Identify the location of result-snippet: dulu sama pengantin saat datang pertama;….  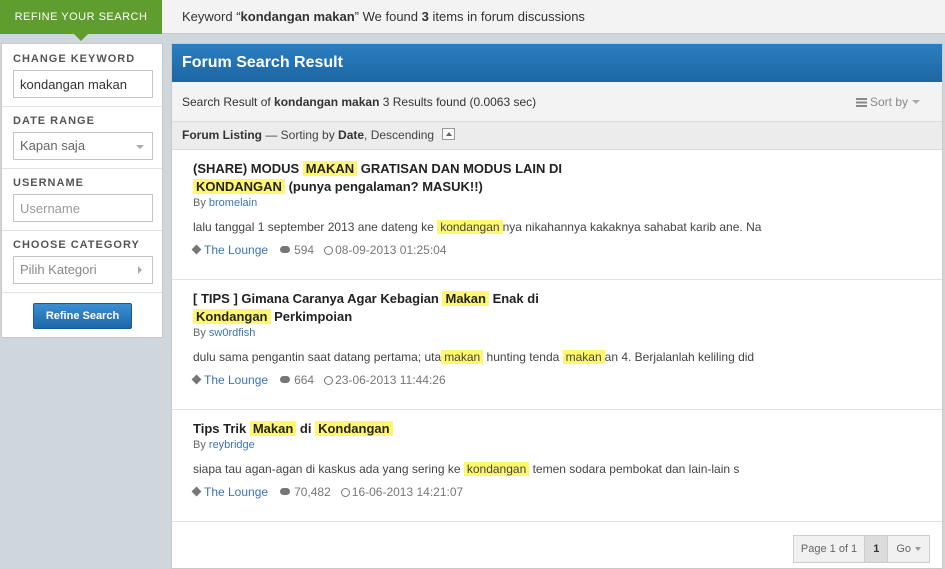
(474, 357).